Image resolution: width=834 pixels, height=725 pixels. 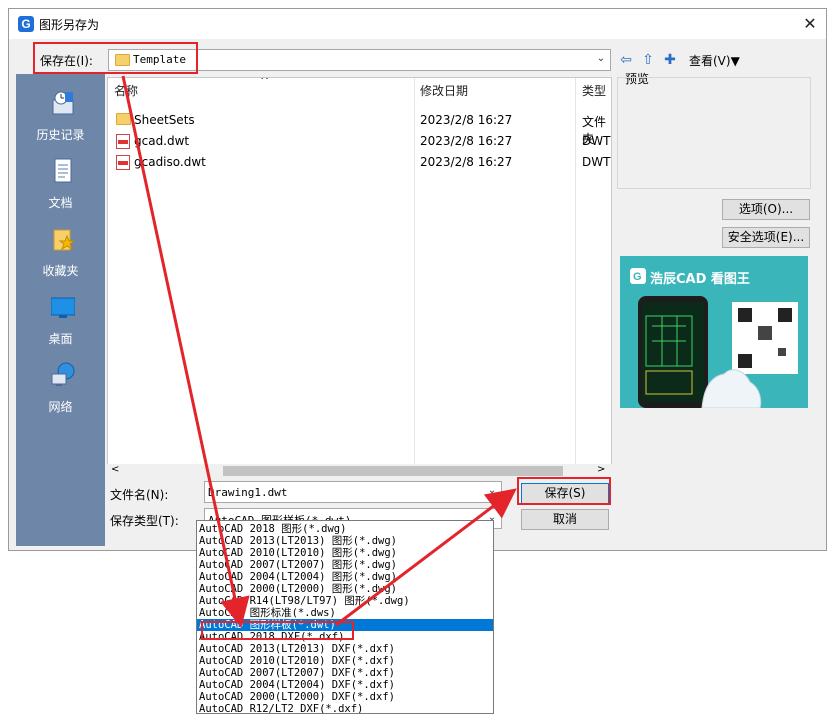 I want to click on annotation-arrow-up, so click(x=426, y=557).